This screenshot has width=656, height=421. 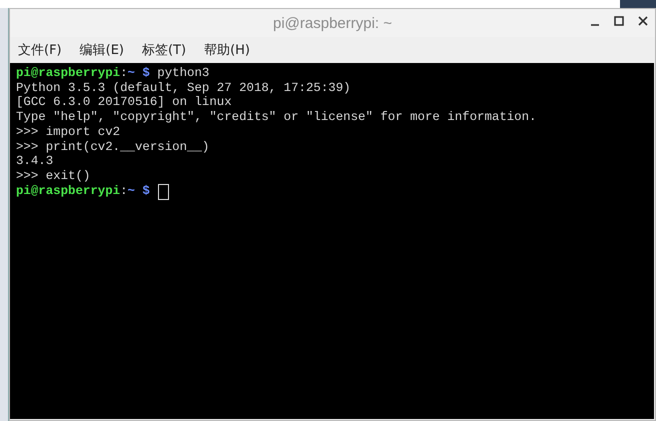 I want to click on close-icon, so click(x=643, y=21).